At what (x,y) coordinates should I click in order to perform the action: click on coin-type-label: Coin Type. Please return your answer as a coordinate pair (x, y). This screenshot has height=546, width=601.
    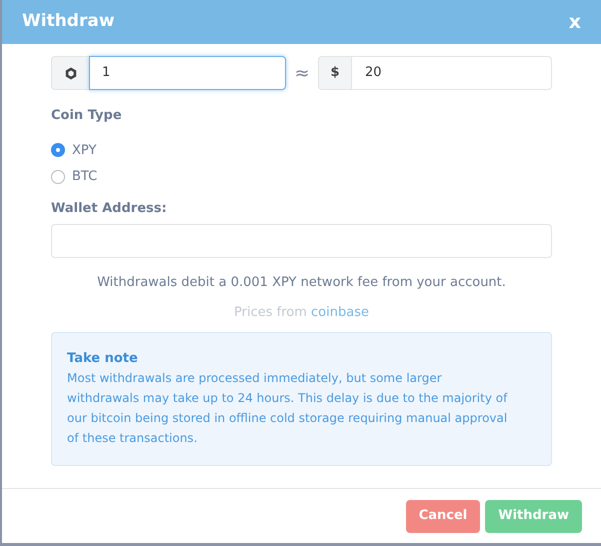
    Looking at the image, I should click on (87, 116).